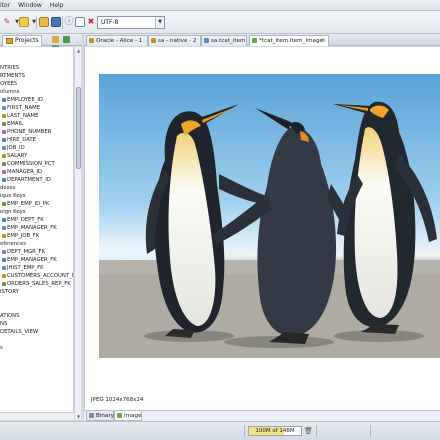  I want to click on refresh-icon, so click(66, 39).